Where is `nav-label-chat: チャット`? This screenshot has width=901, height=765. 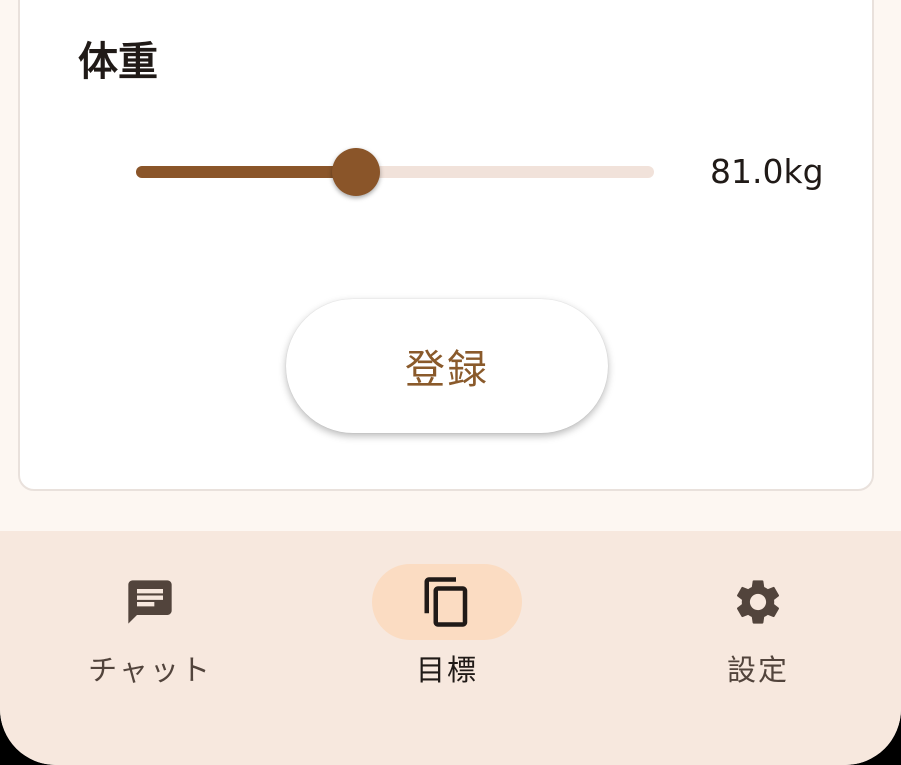 nav-label-chat: チャット is located at coordinates (150, 670).